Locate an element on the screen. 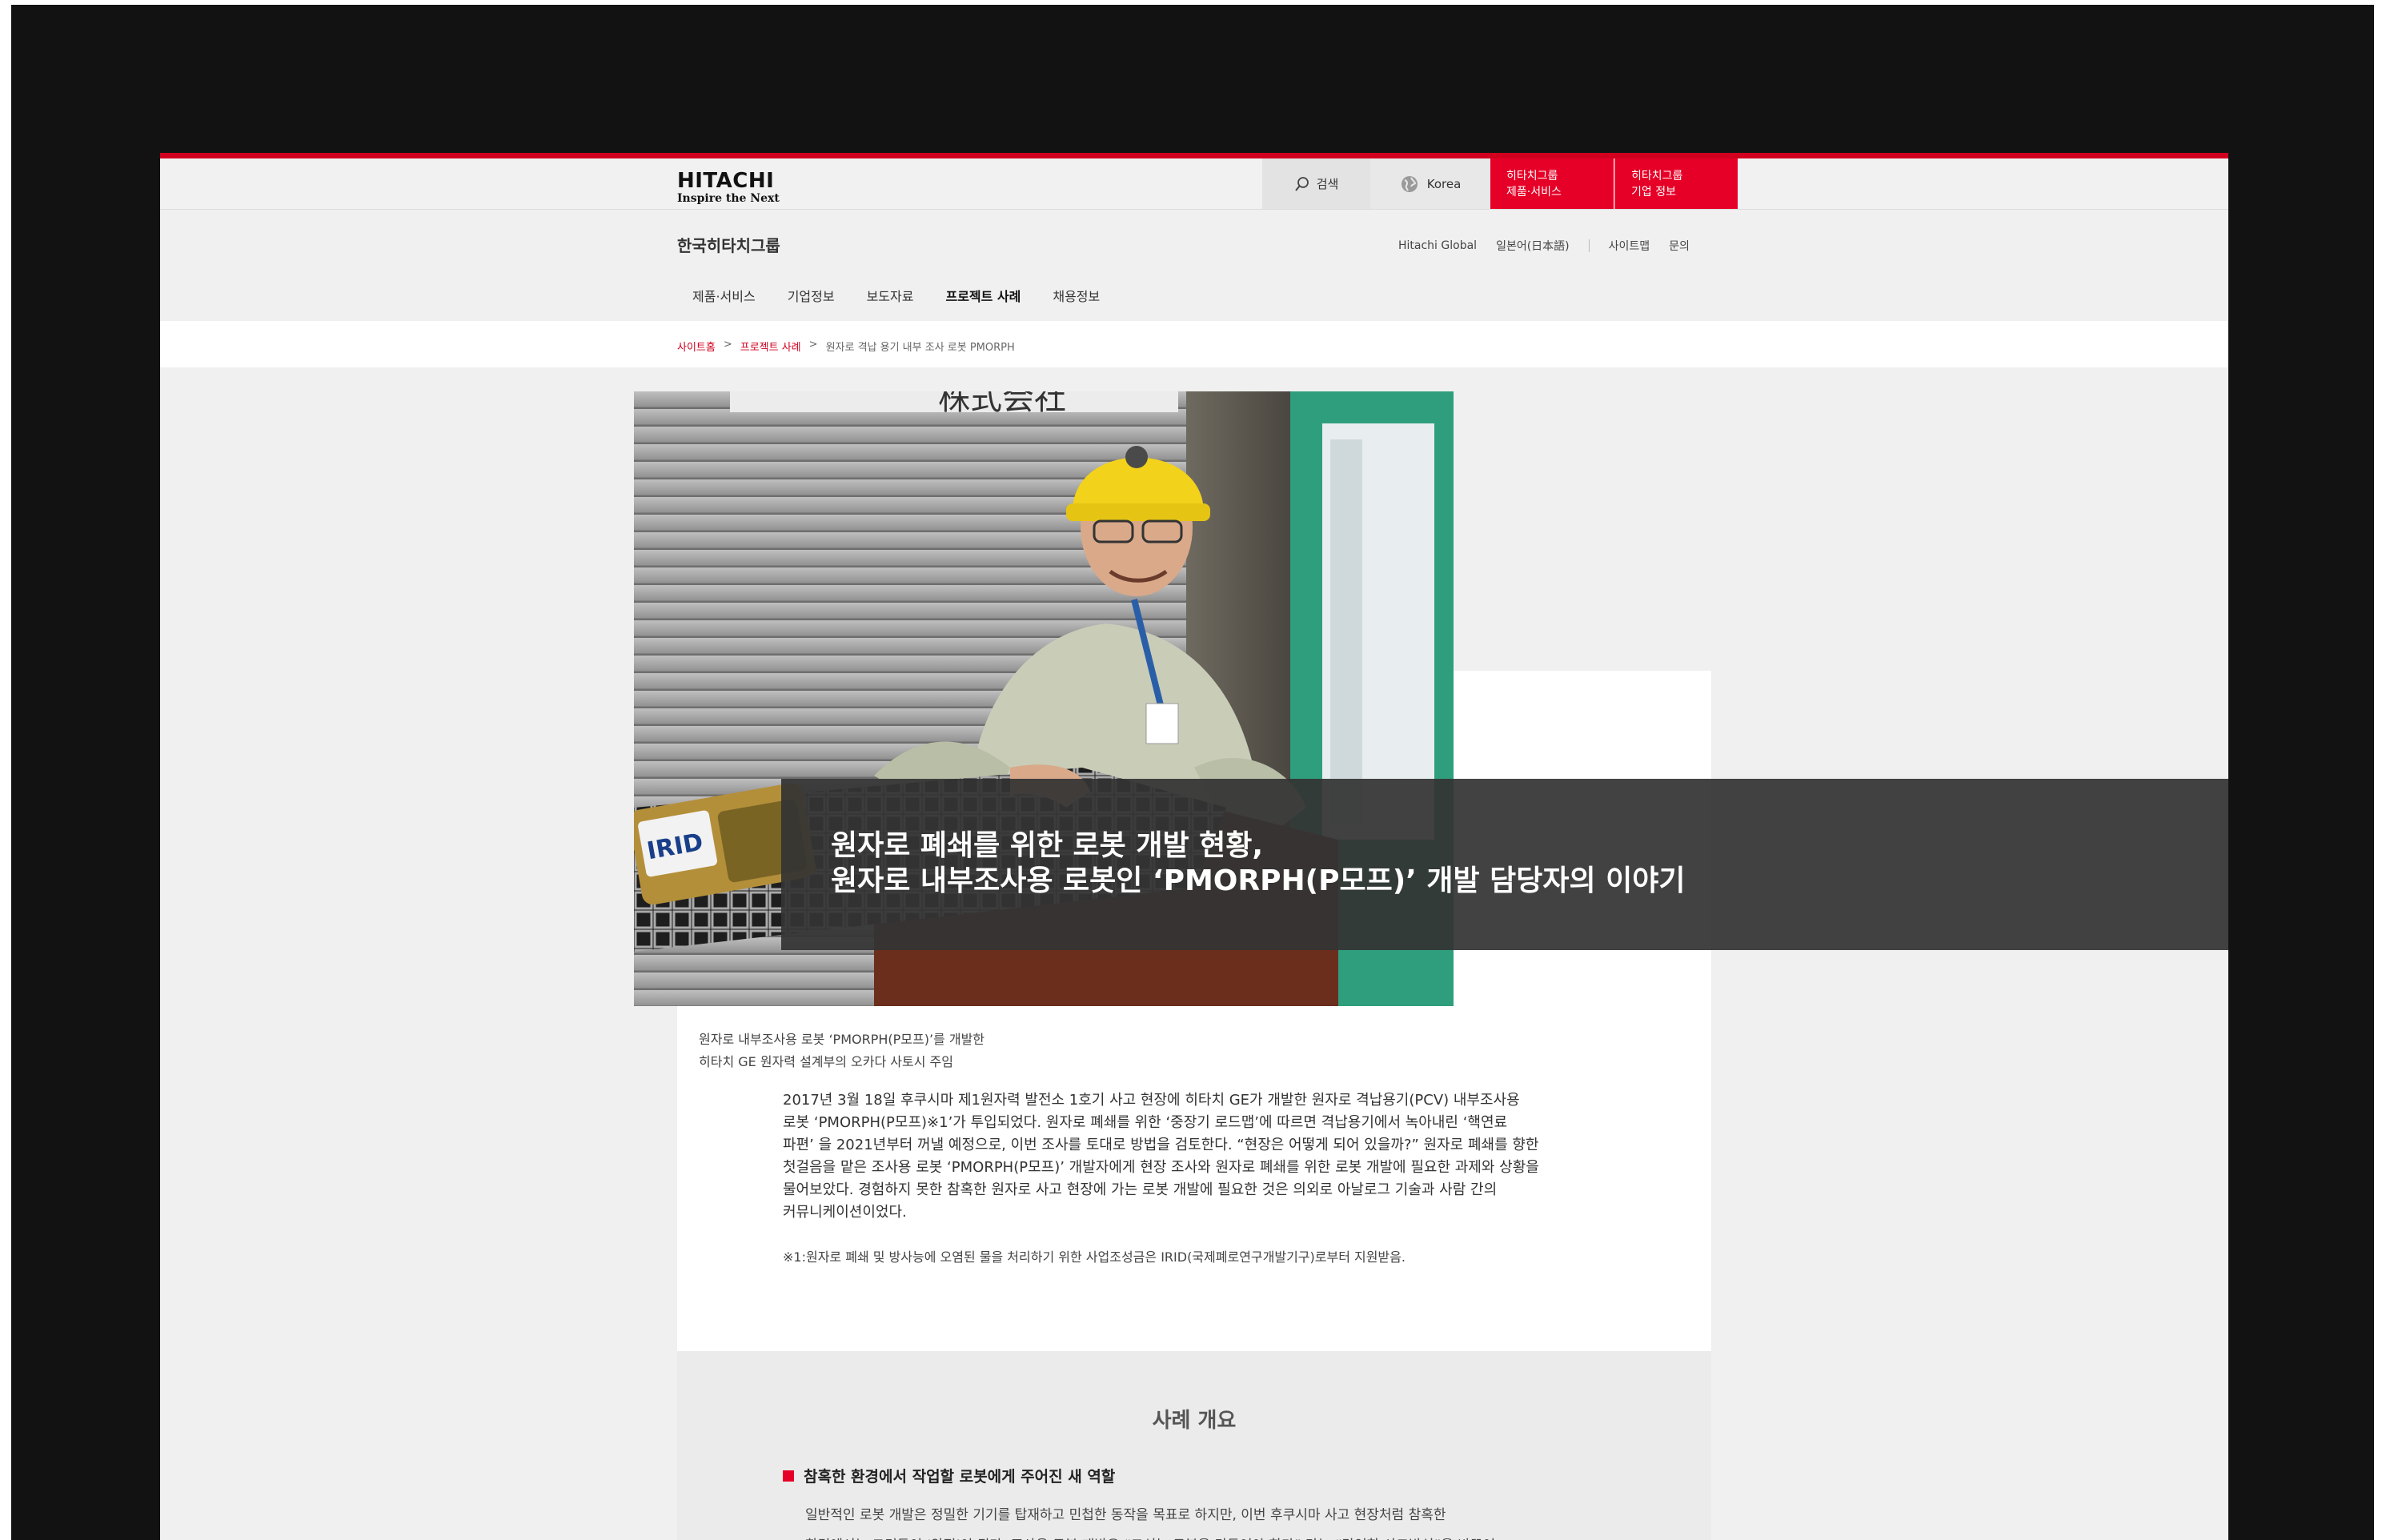 Image resolution: width=2382 pixels, height=1540 pixels. hitachi-logo: HITACHI Inspire the Next is located at coordinates (728, 187).